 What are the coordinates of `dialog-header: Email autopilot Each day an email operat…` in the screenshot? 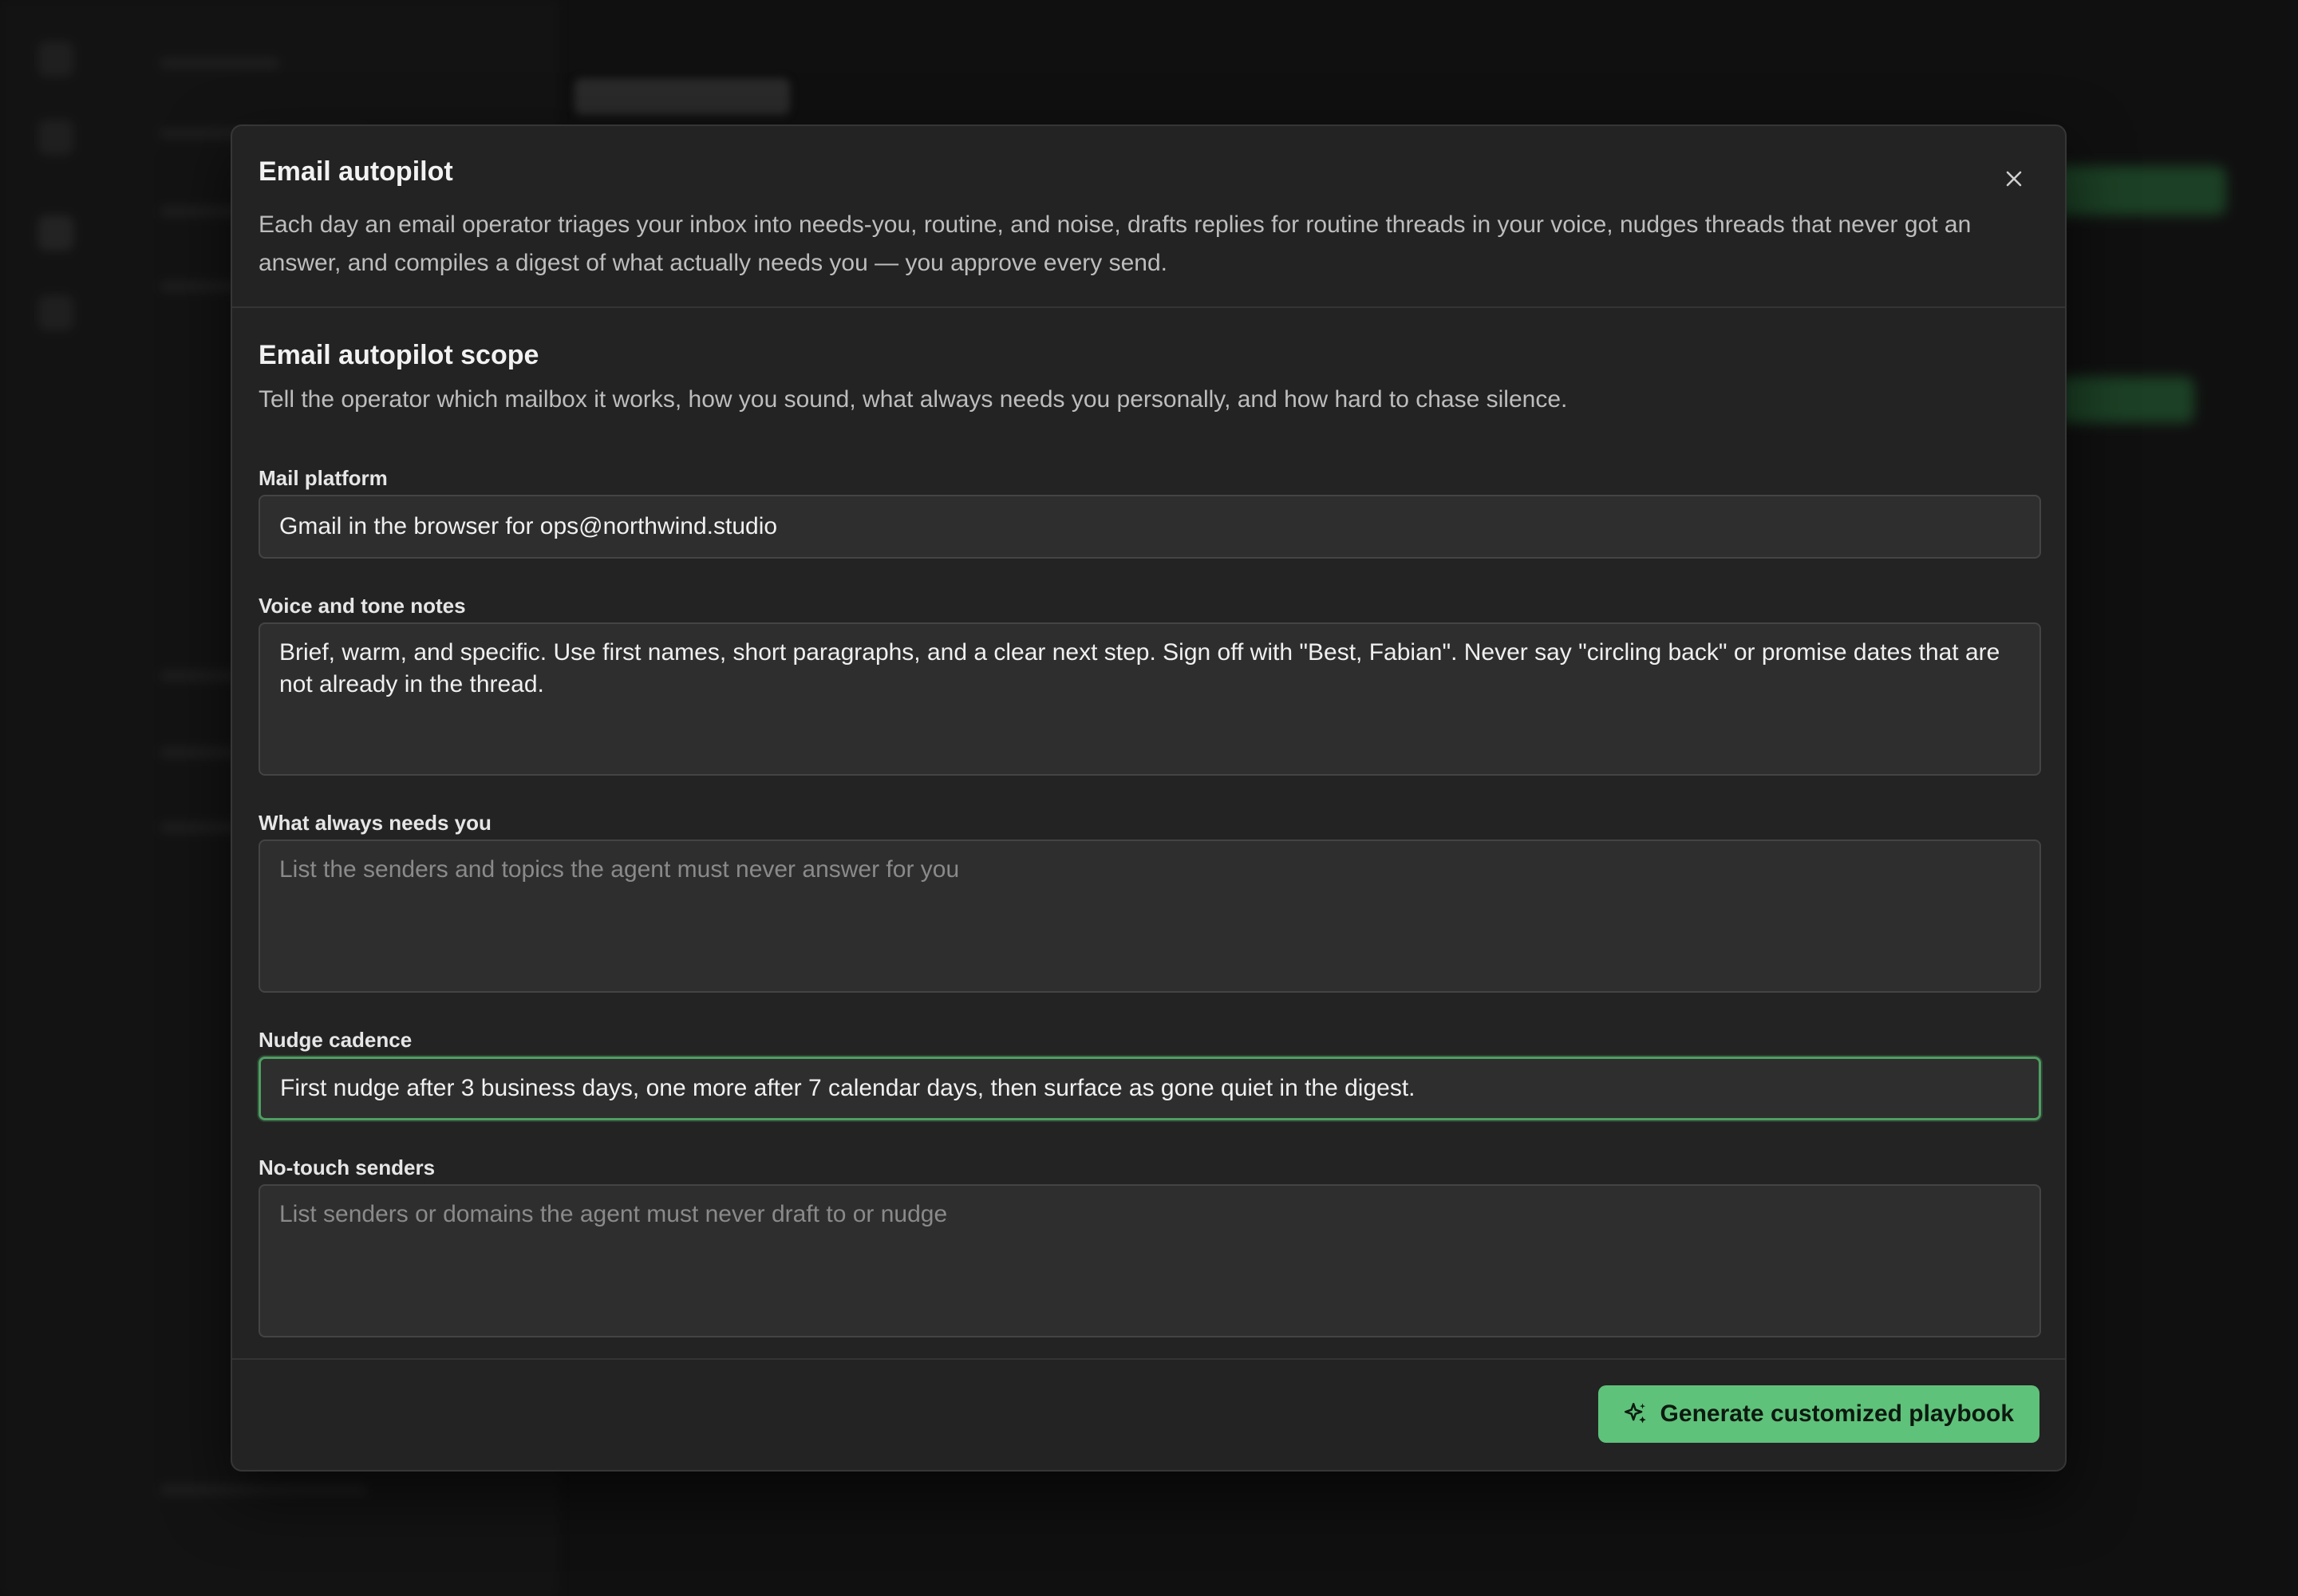 It's located at (1149, 217).